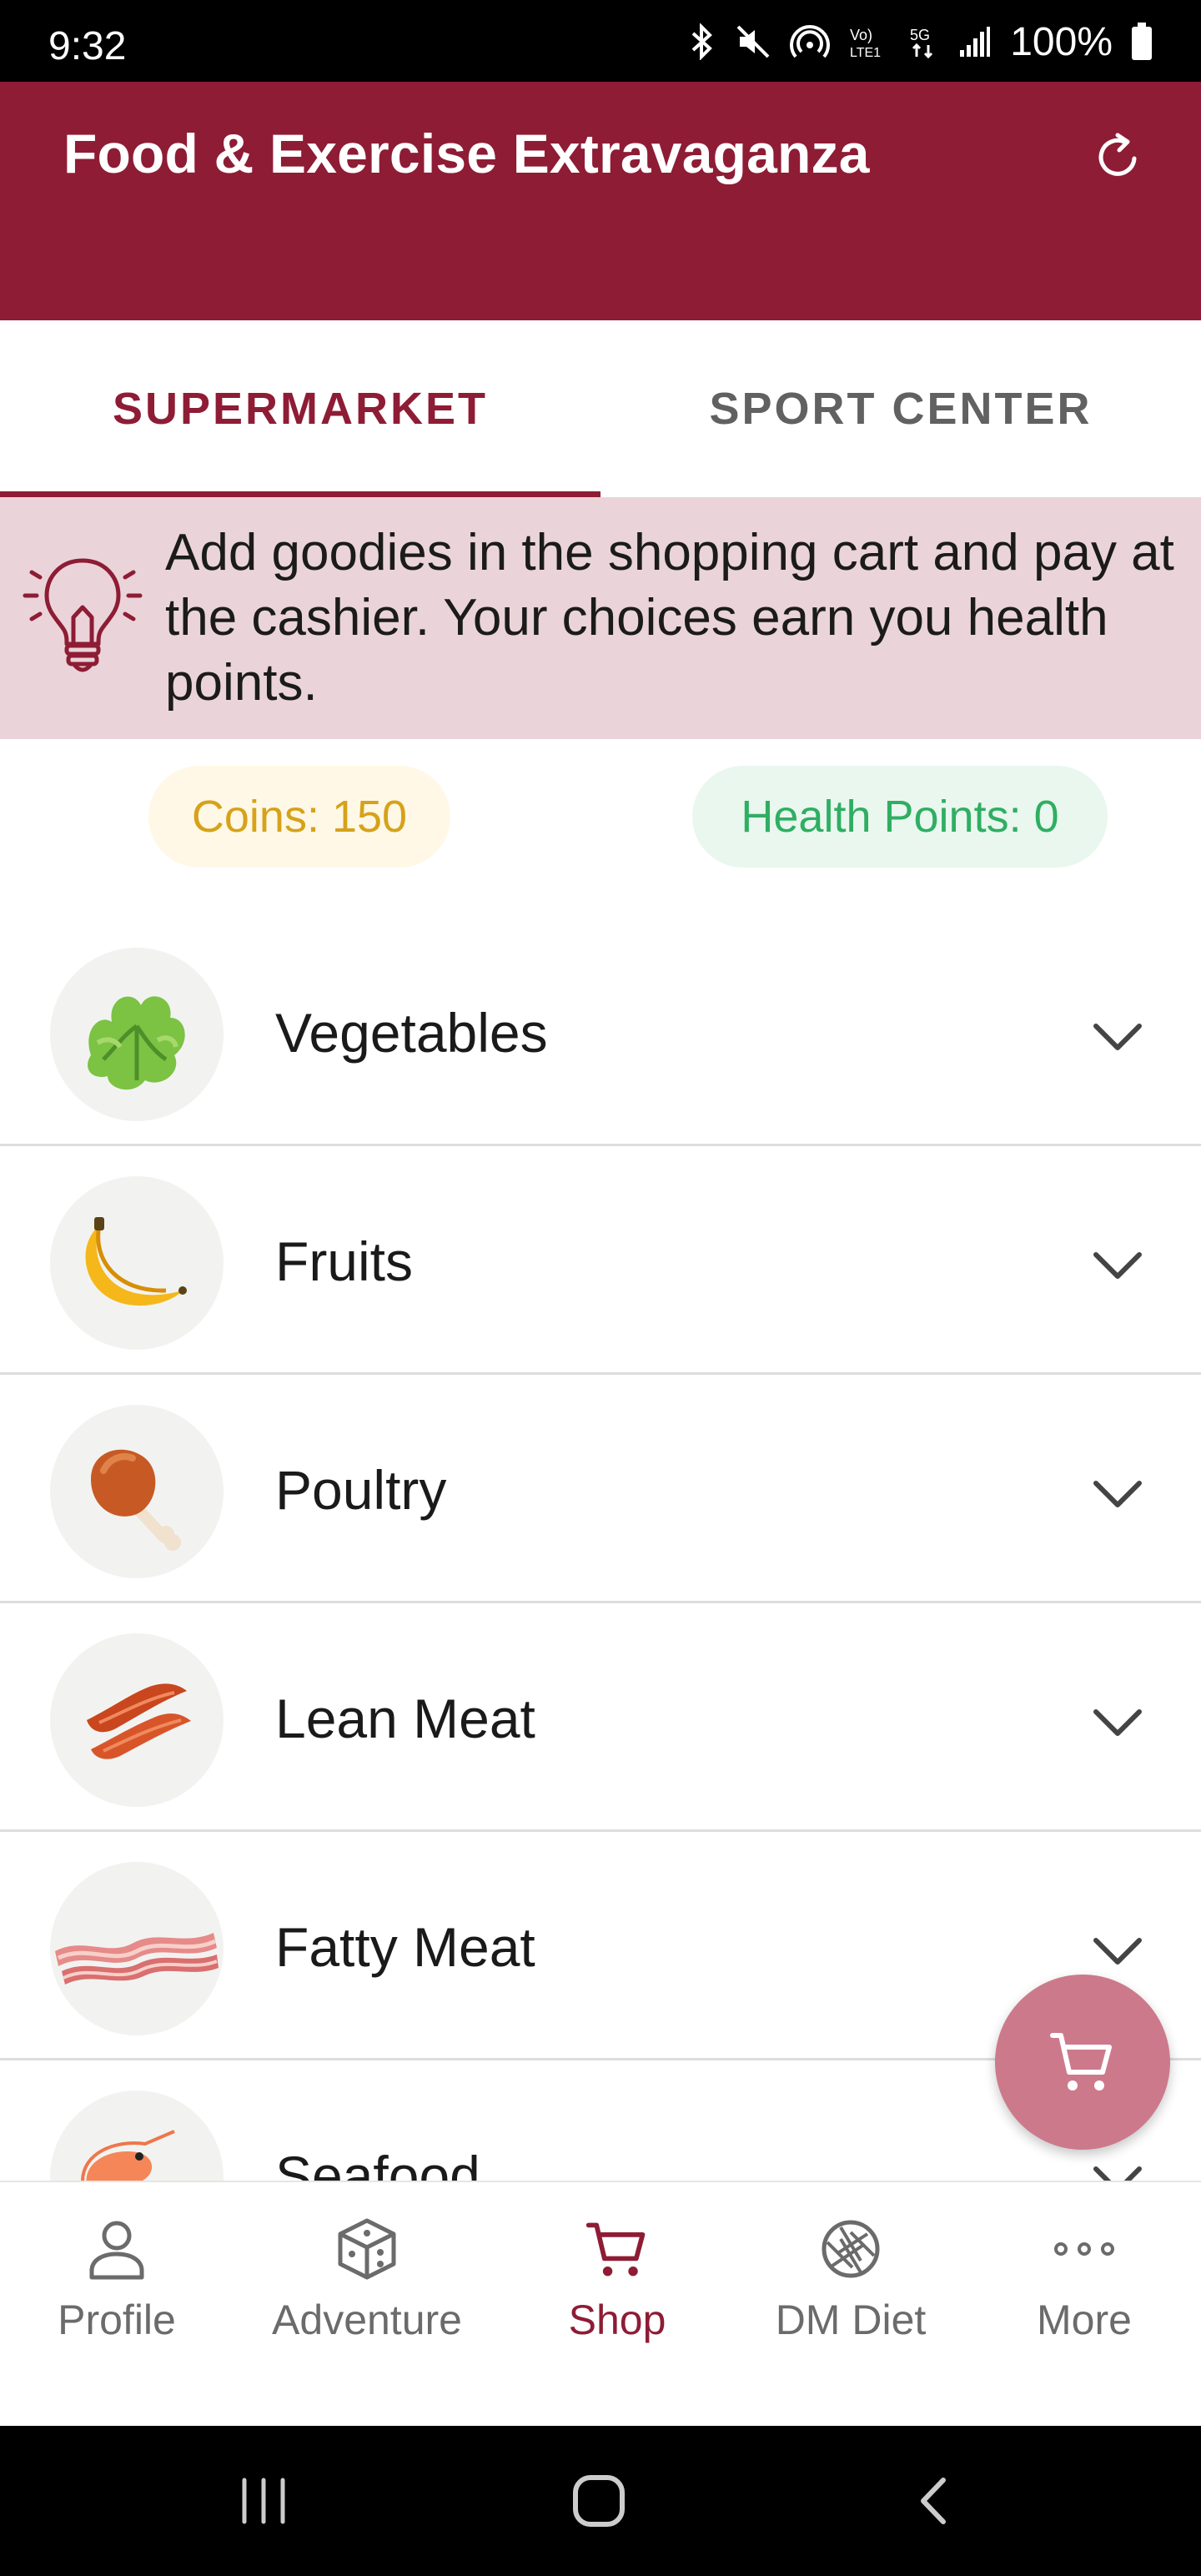 This screenshot has height=2576, width=1201. What do you see at coordinates (601, 41) in the screenshot?
I see `status-bar: 9:32 Vo) LTE1 5G 100%` at bounding box center [601, 41].